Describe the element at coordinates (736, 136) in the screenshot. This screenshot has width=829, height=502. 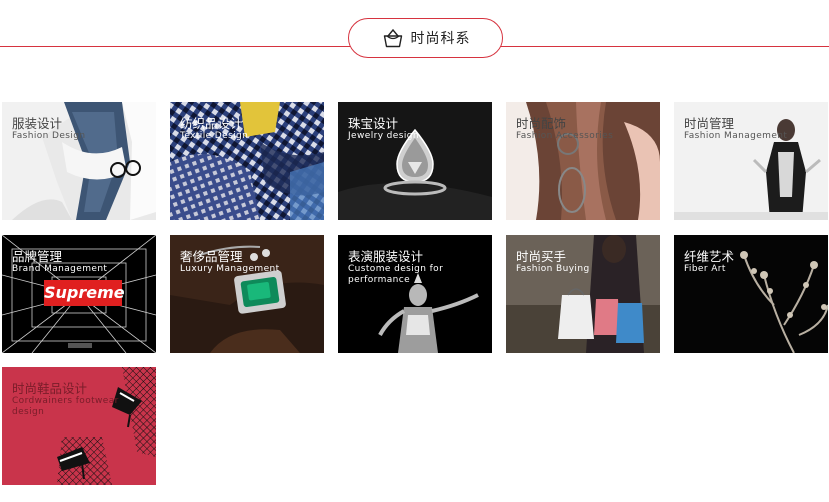
I see `department-name-en: Fashion Management` at that location.